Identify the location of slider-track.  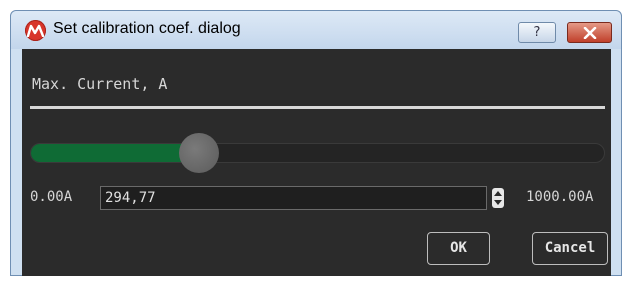
(317, 153).